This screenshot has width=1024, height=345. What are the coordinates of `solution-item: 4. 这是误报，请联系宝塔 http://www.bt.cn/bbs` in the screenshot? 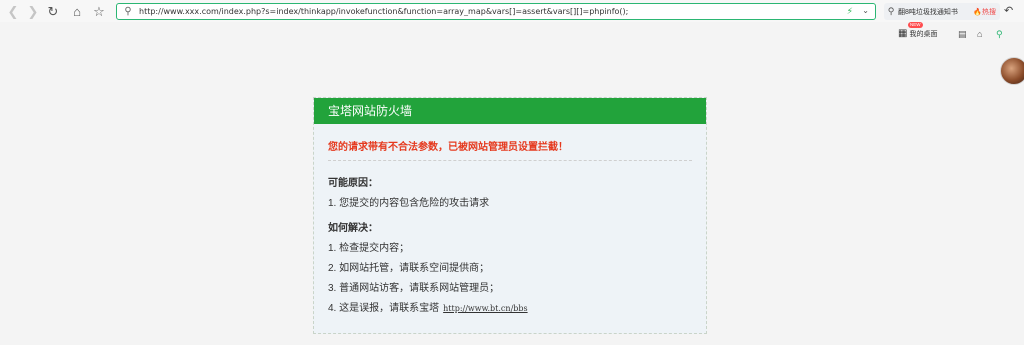 It's located at (510, 306).